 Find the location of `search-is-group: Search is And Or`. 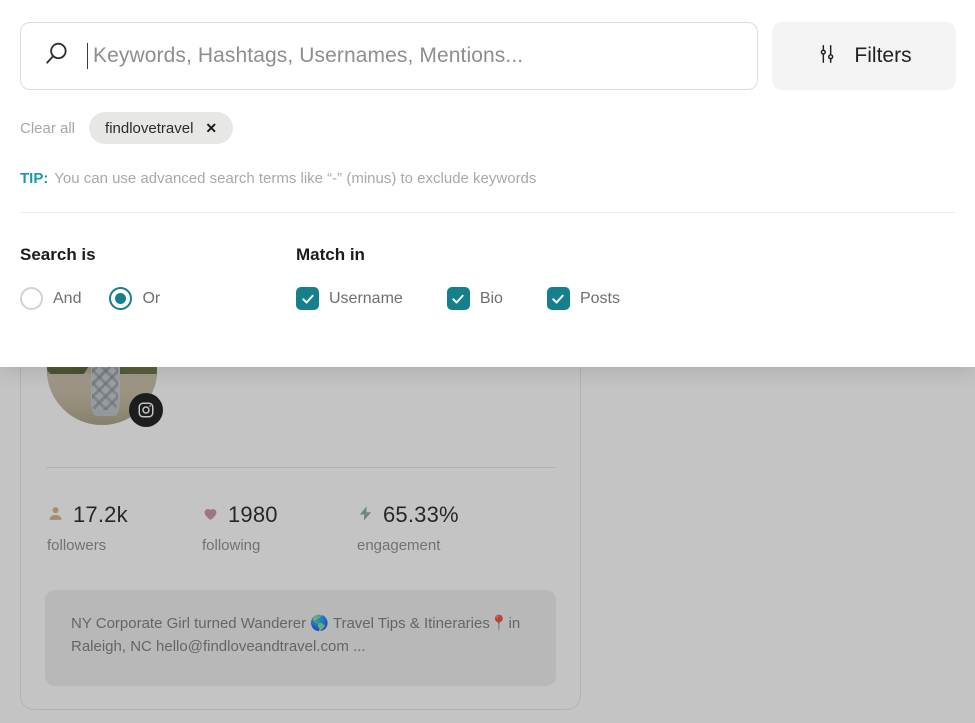

search-is-group: Search is And Or is located at coordinates (158, 277).